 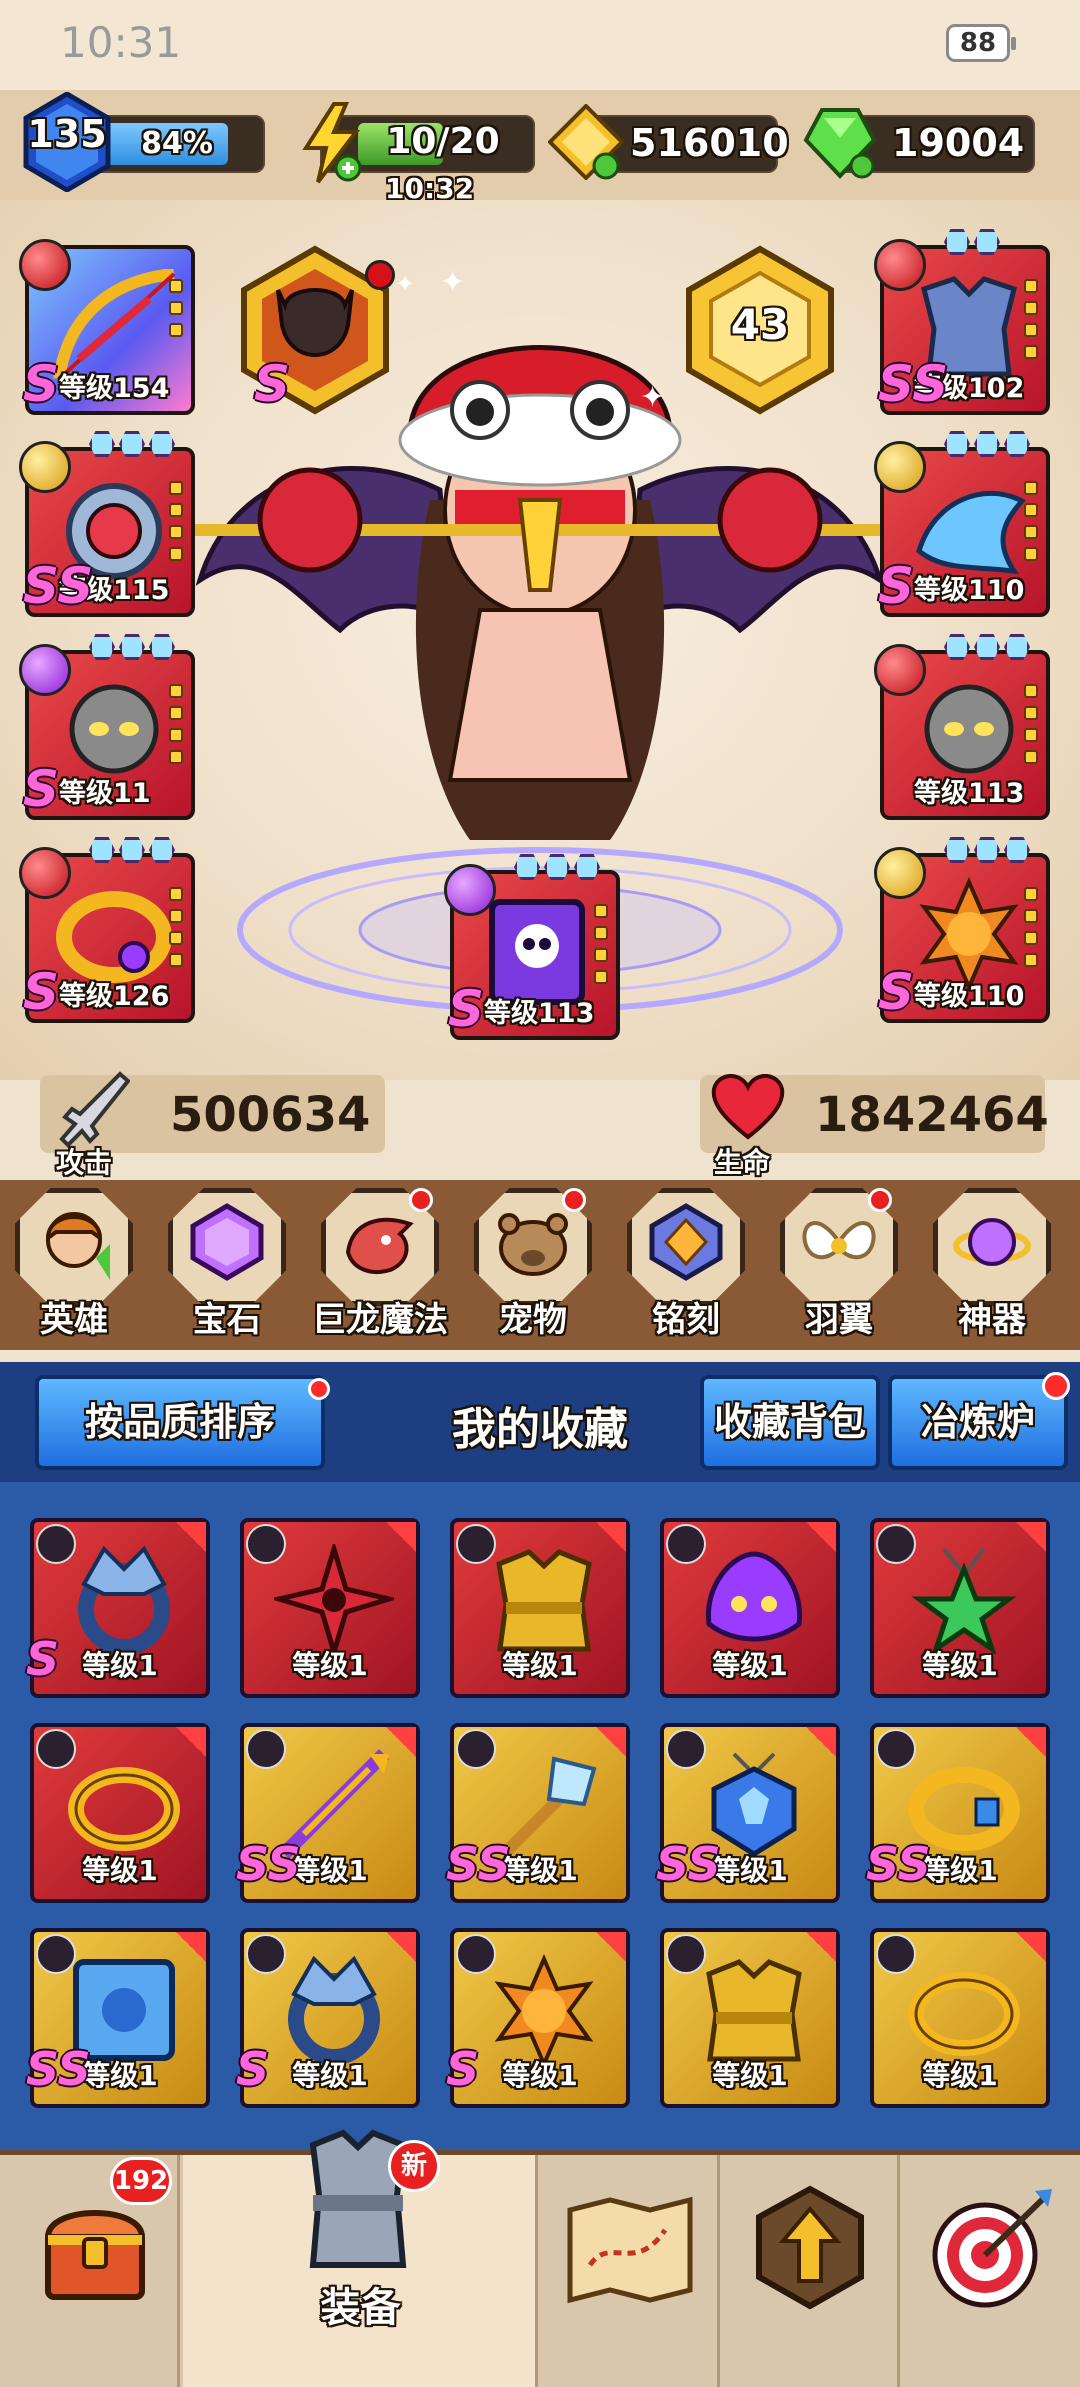 I want to click on battery-indicator: 88, so click(x=981, y=43).